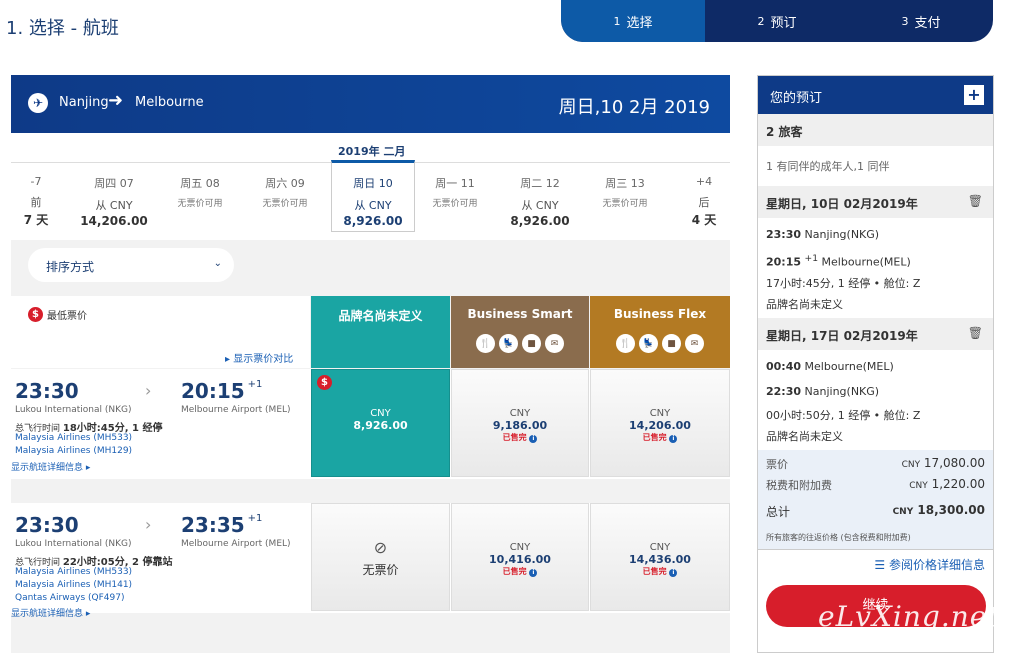  Describe the element at coordinates (217, 263) in the screenshot. I see `chevron-down-icon: ⌄` at that location.